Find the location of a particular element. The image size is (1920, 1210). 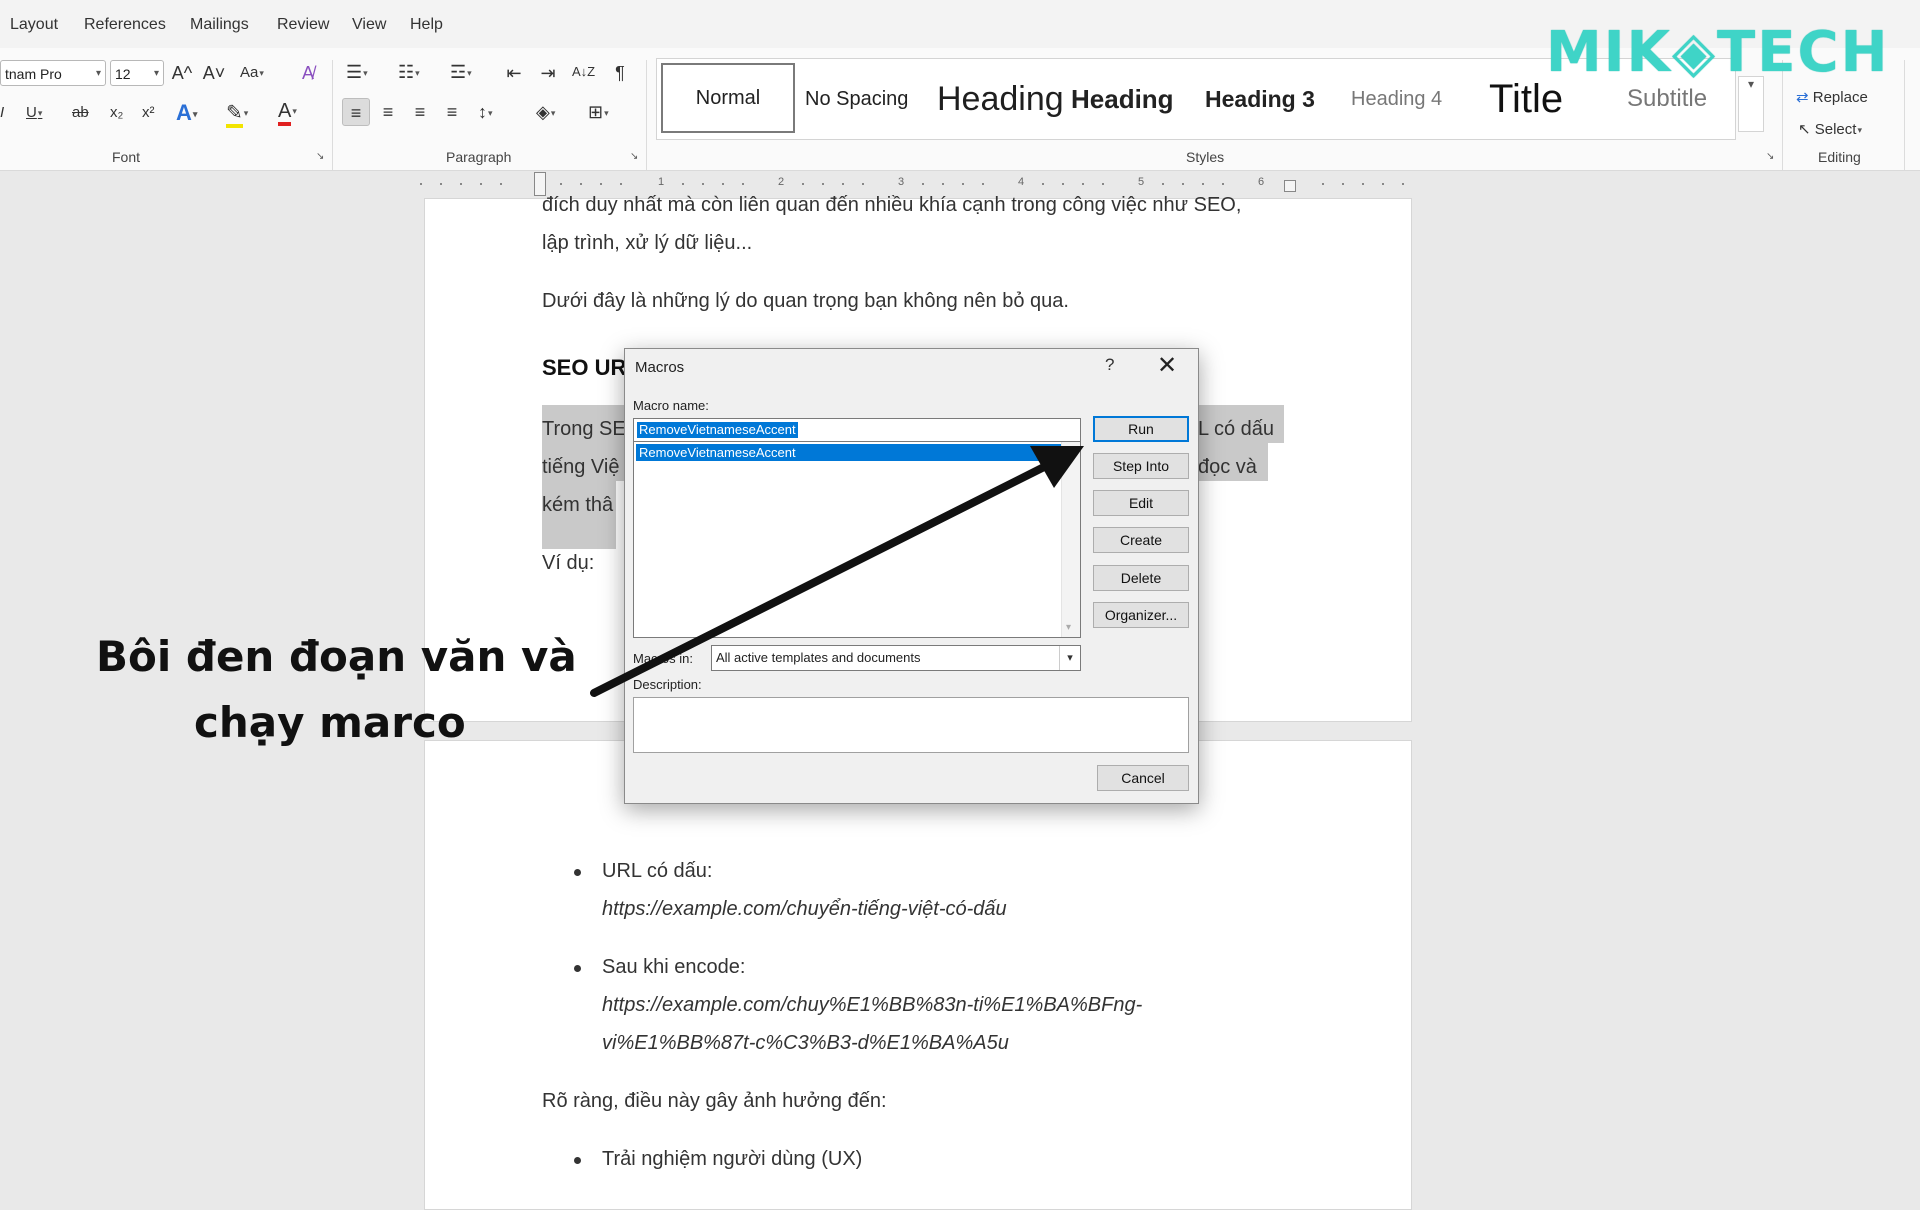

align-right-icon: ≡ is located at coordinates (420, 112).